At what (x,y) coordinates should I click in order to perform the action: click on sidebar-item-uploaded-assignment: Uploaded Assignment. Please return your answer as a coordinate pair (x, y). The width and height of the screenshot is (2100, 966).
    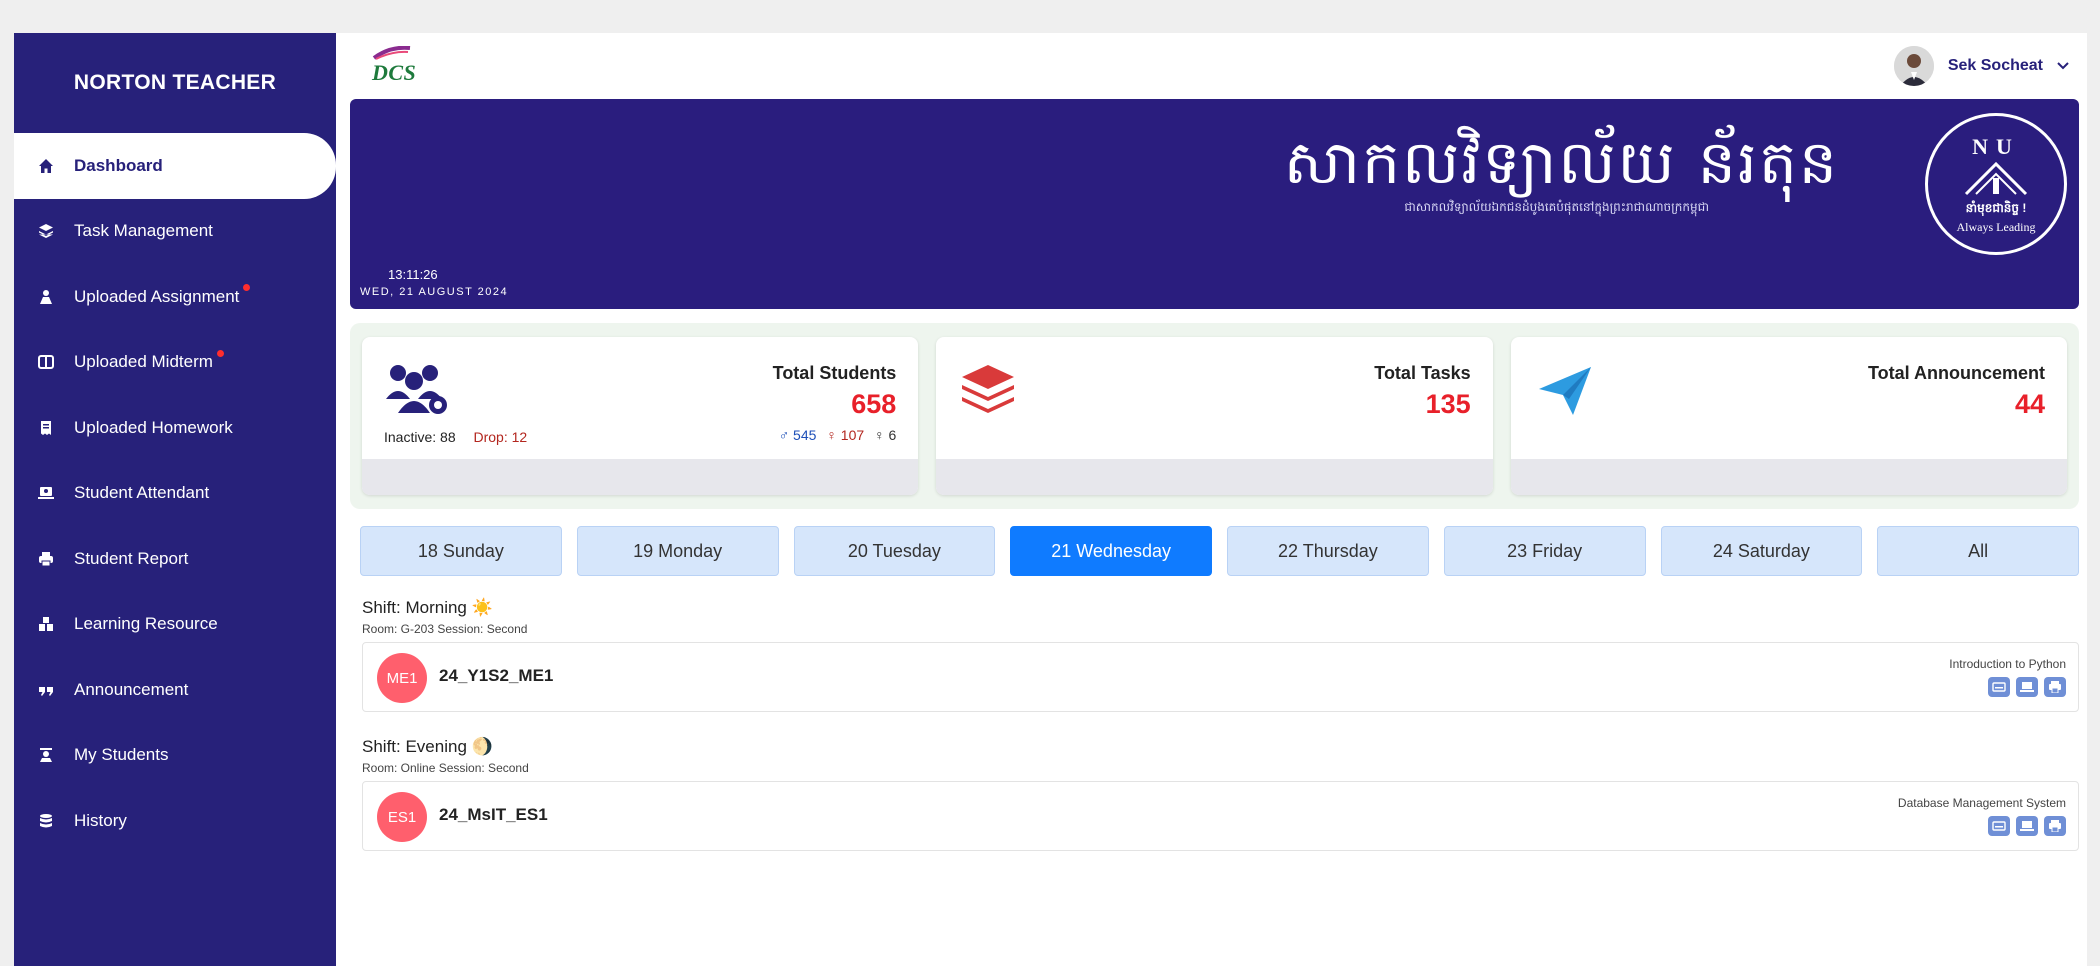
    Looking at the image, I should click on (175, 297).